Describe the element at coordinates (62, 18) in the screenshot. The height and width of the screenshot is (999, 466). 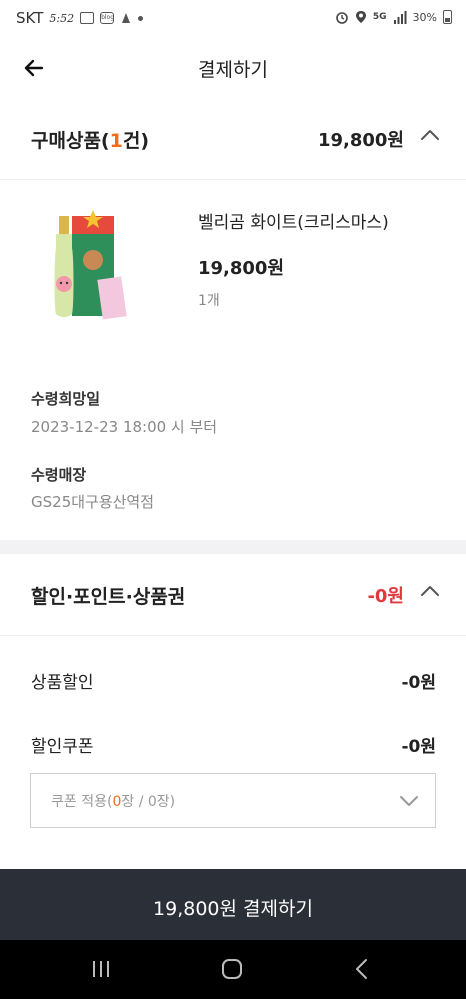
I see `clock: 5:52` at that location.